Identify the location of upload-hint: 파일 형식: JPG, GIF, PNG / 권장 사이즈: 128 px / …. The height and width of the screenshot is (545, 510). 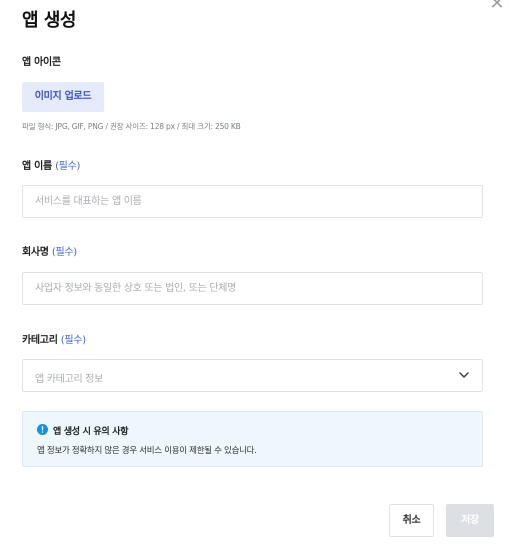
(131, 126).